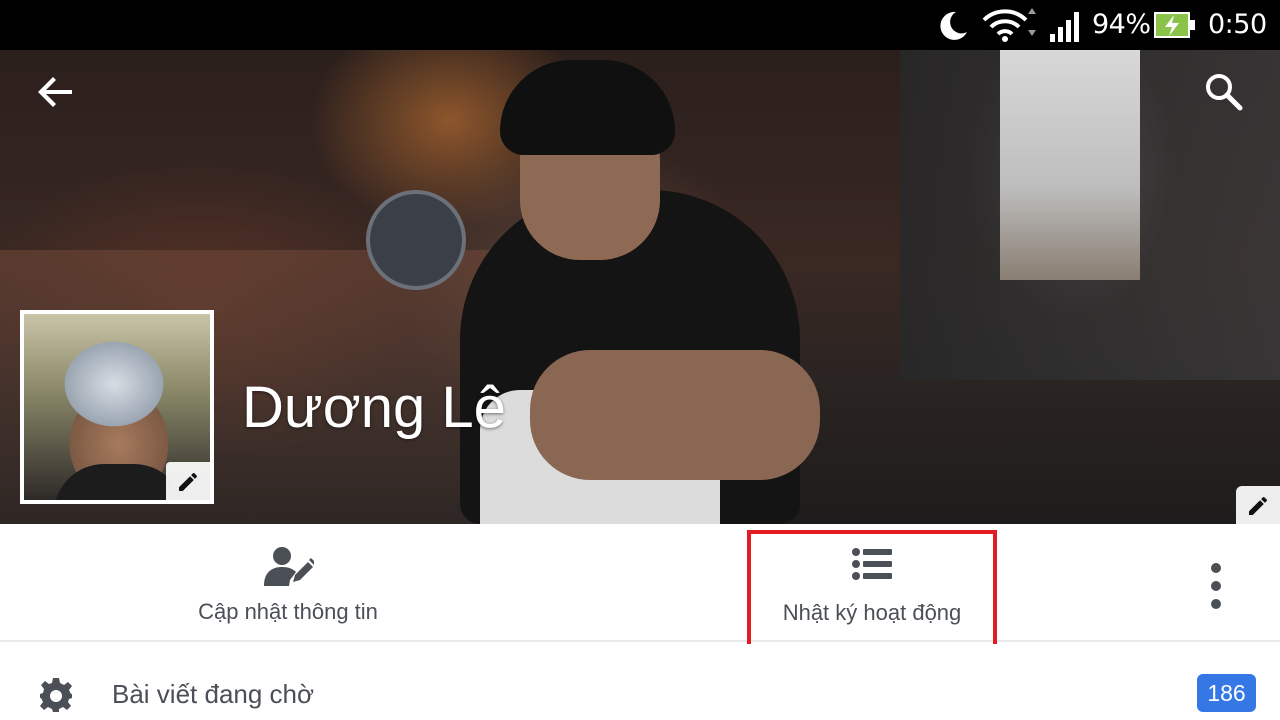 This screenshot has width=1280, height=720. Describe the element at coordinates (374, 407) in the screenshot. I see `profile-name: Dương Lê` at that location.